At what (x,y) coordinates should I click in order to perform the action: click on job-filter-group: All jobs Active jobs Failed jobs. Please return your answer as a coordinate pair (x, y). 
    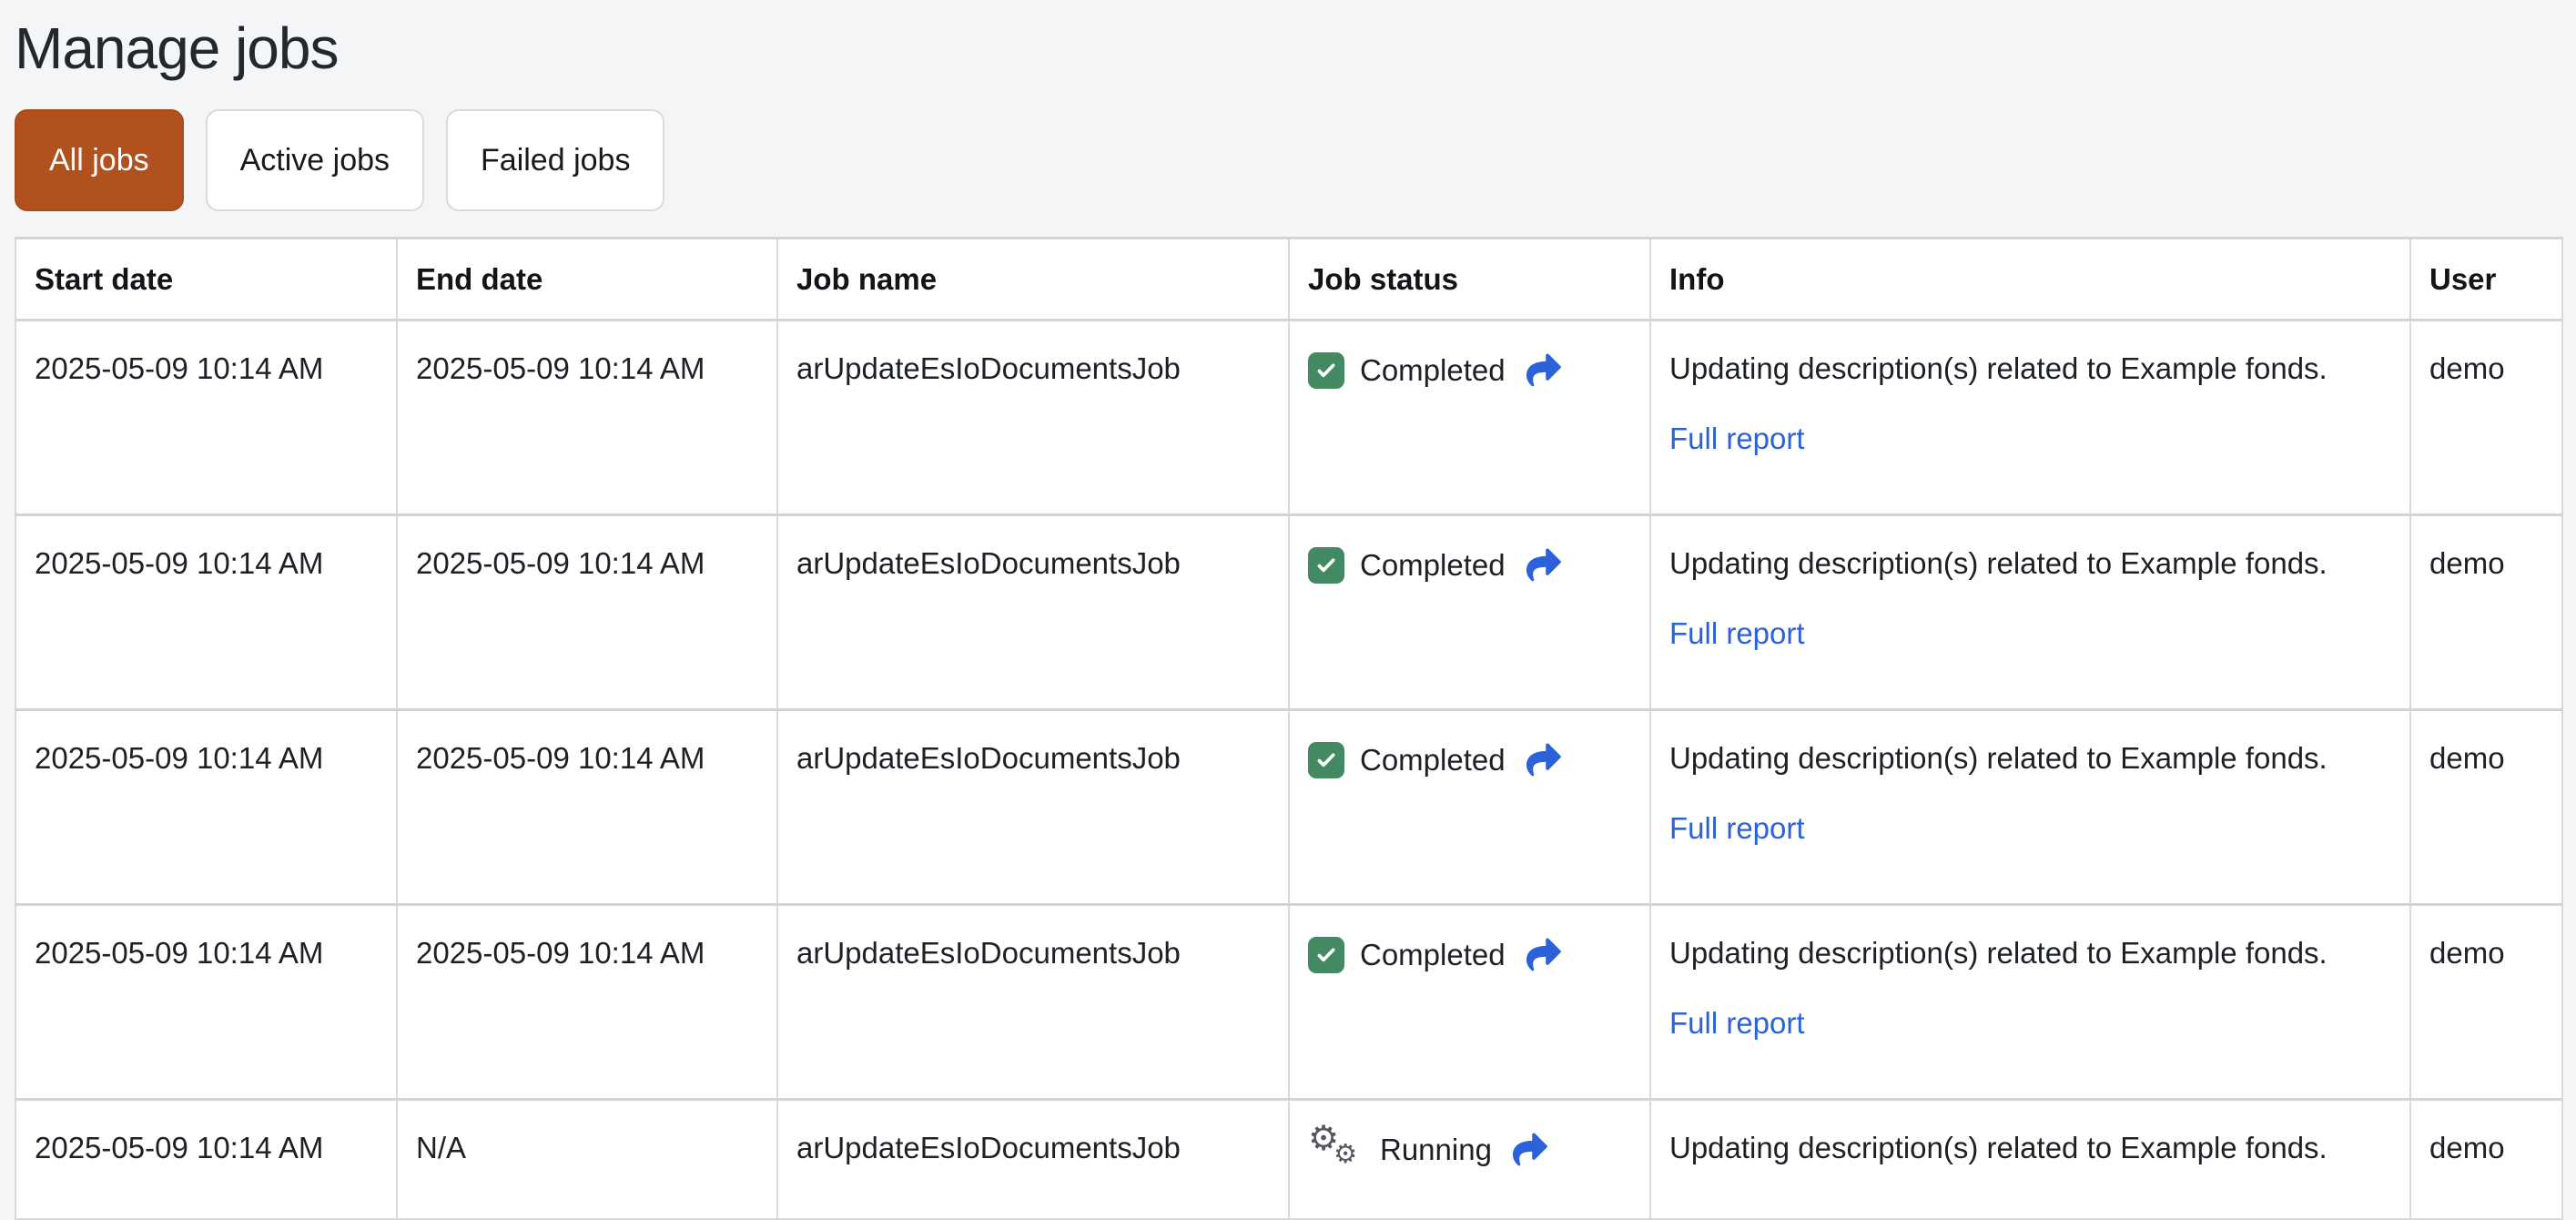
    Looking at the image, I should click on (1288, 160).